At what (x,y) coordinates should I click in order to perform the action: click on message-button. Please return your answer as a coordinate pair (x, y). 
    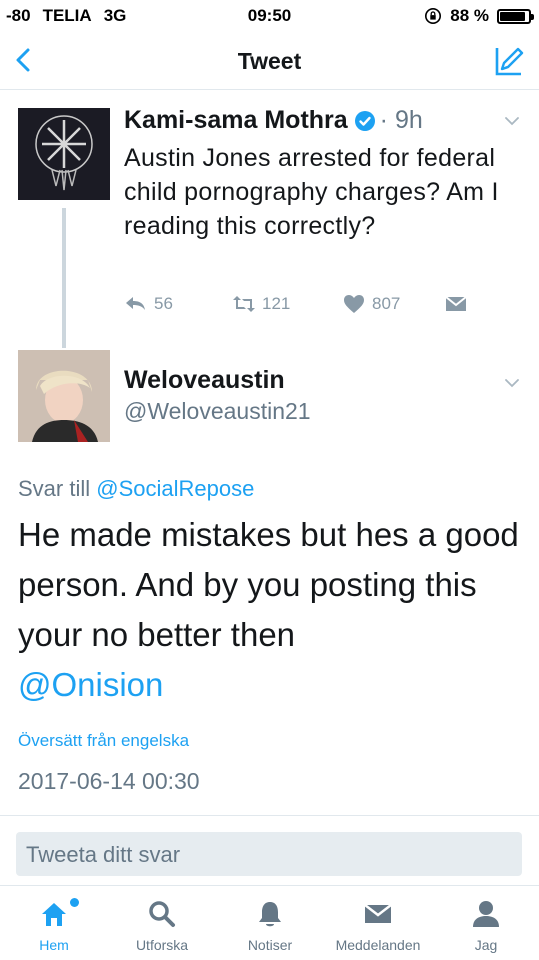
    Looking at the image, I should click on (456, 304).